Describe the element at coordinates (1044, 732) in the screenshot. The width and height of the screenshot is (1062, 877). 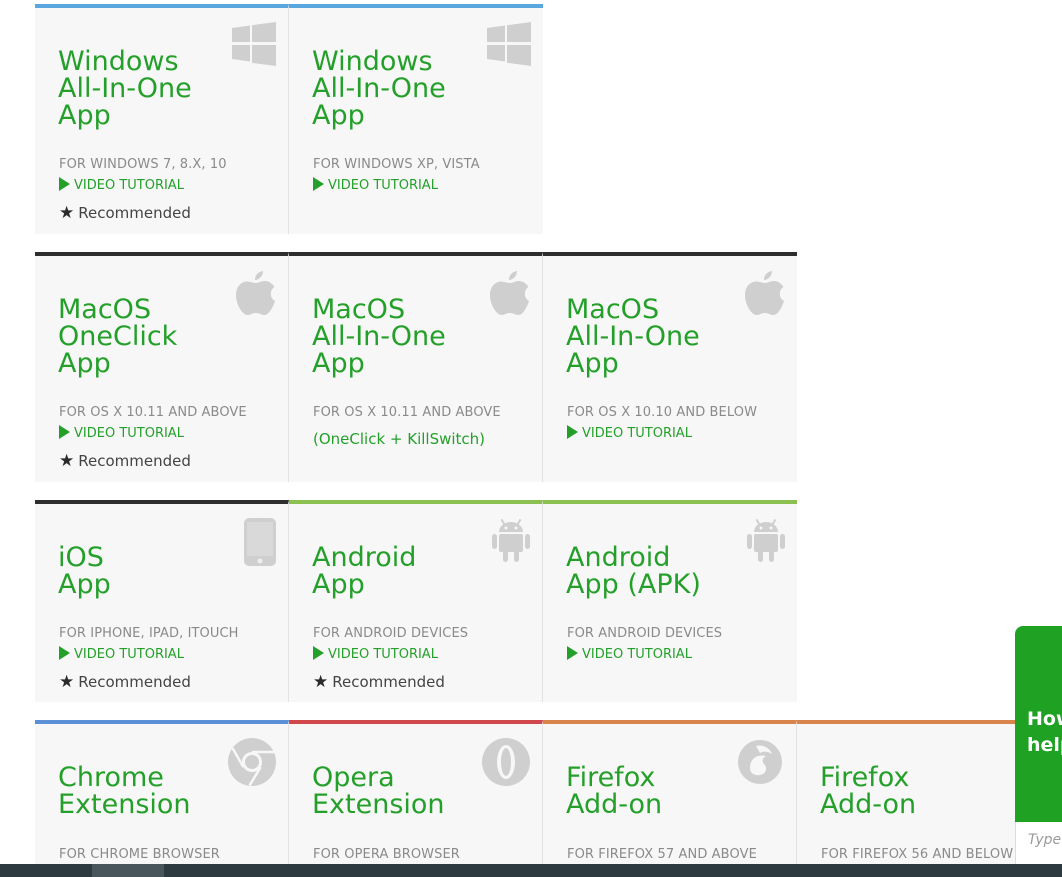
I see `chat-greeting: How help` at that location.